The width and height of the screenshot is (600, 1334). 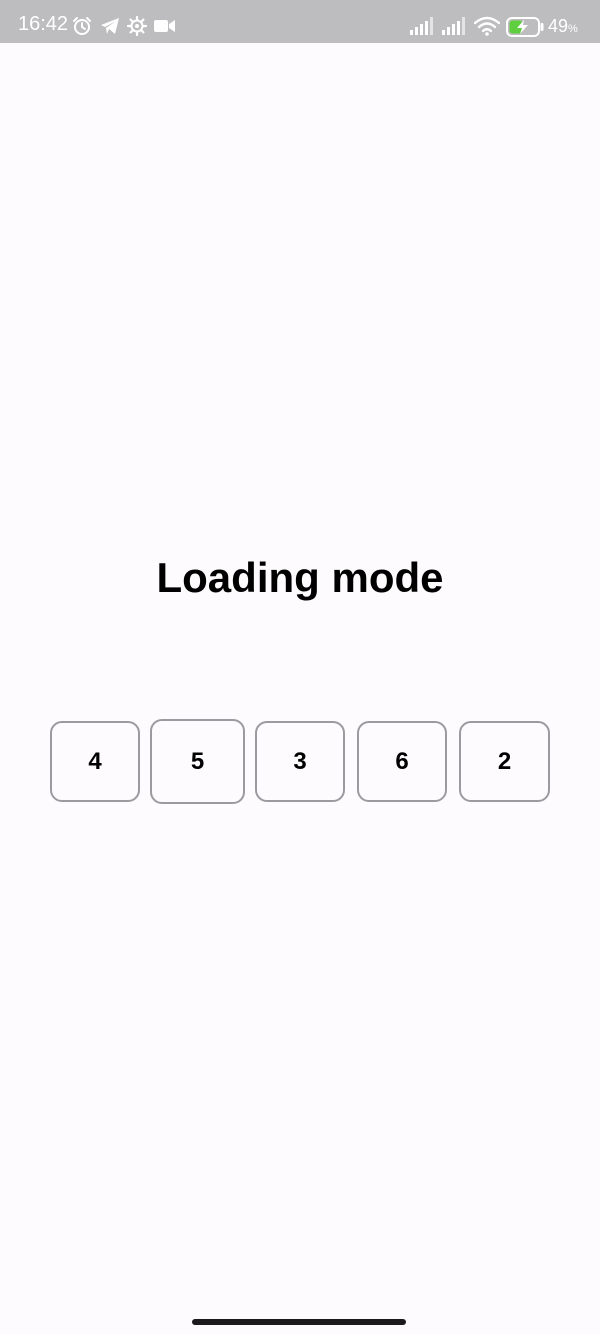 What do you see at coordinates (43, 24) in the screenshot?
I see `status-time: 16:42` at bounding box center [43, 24].